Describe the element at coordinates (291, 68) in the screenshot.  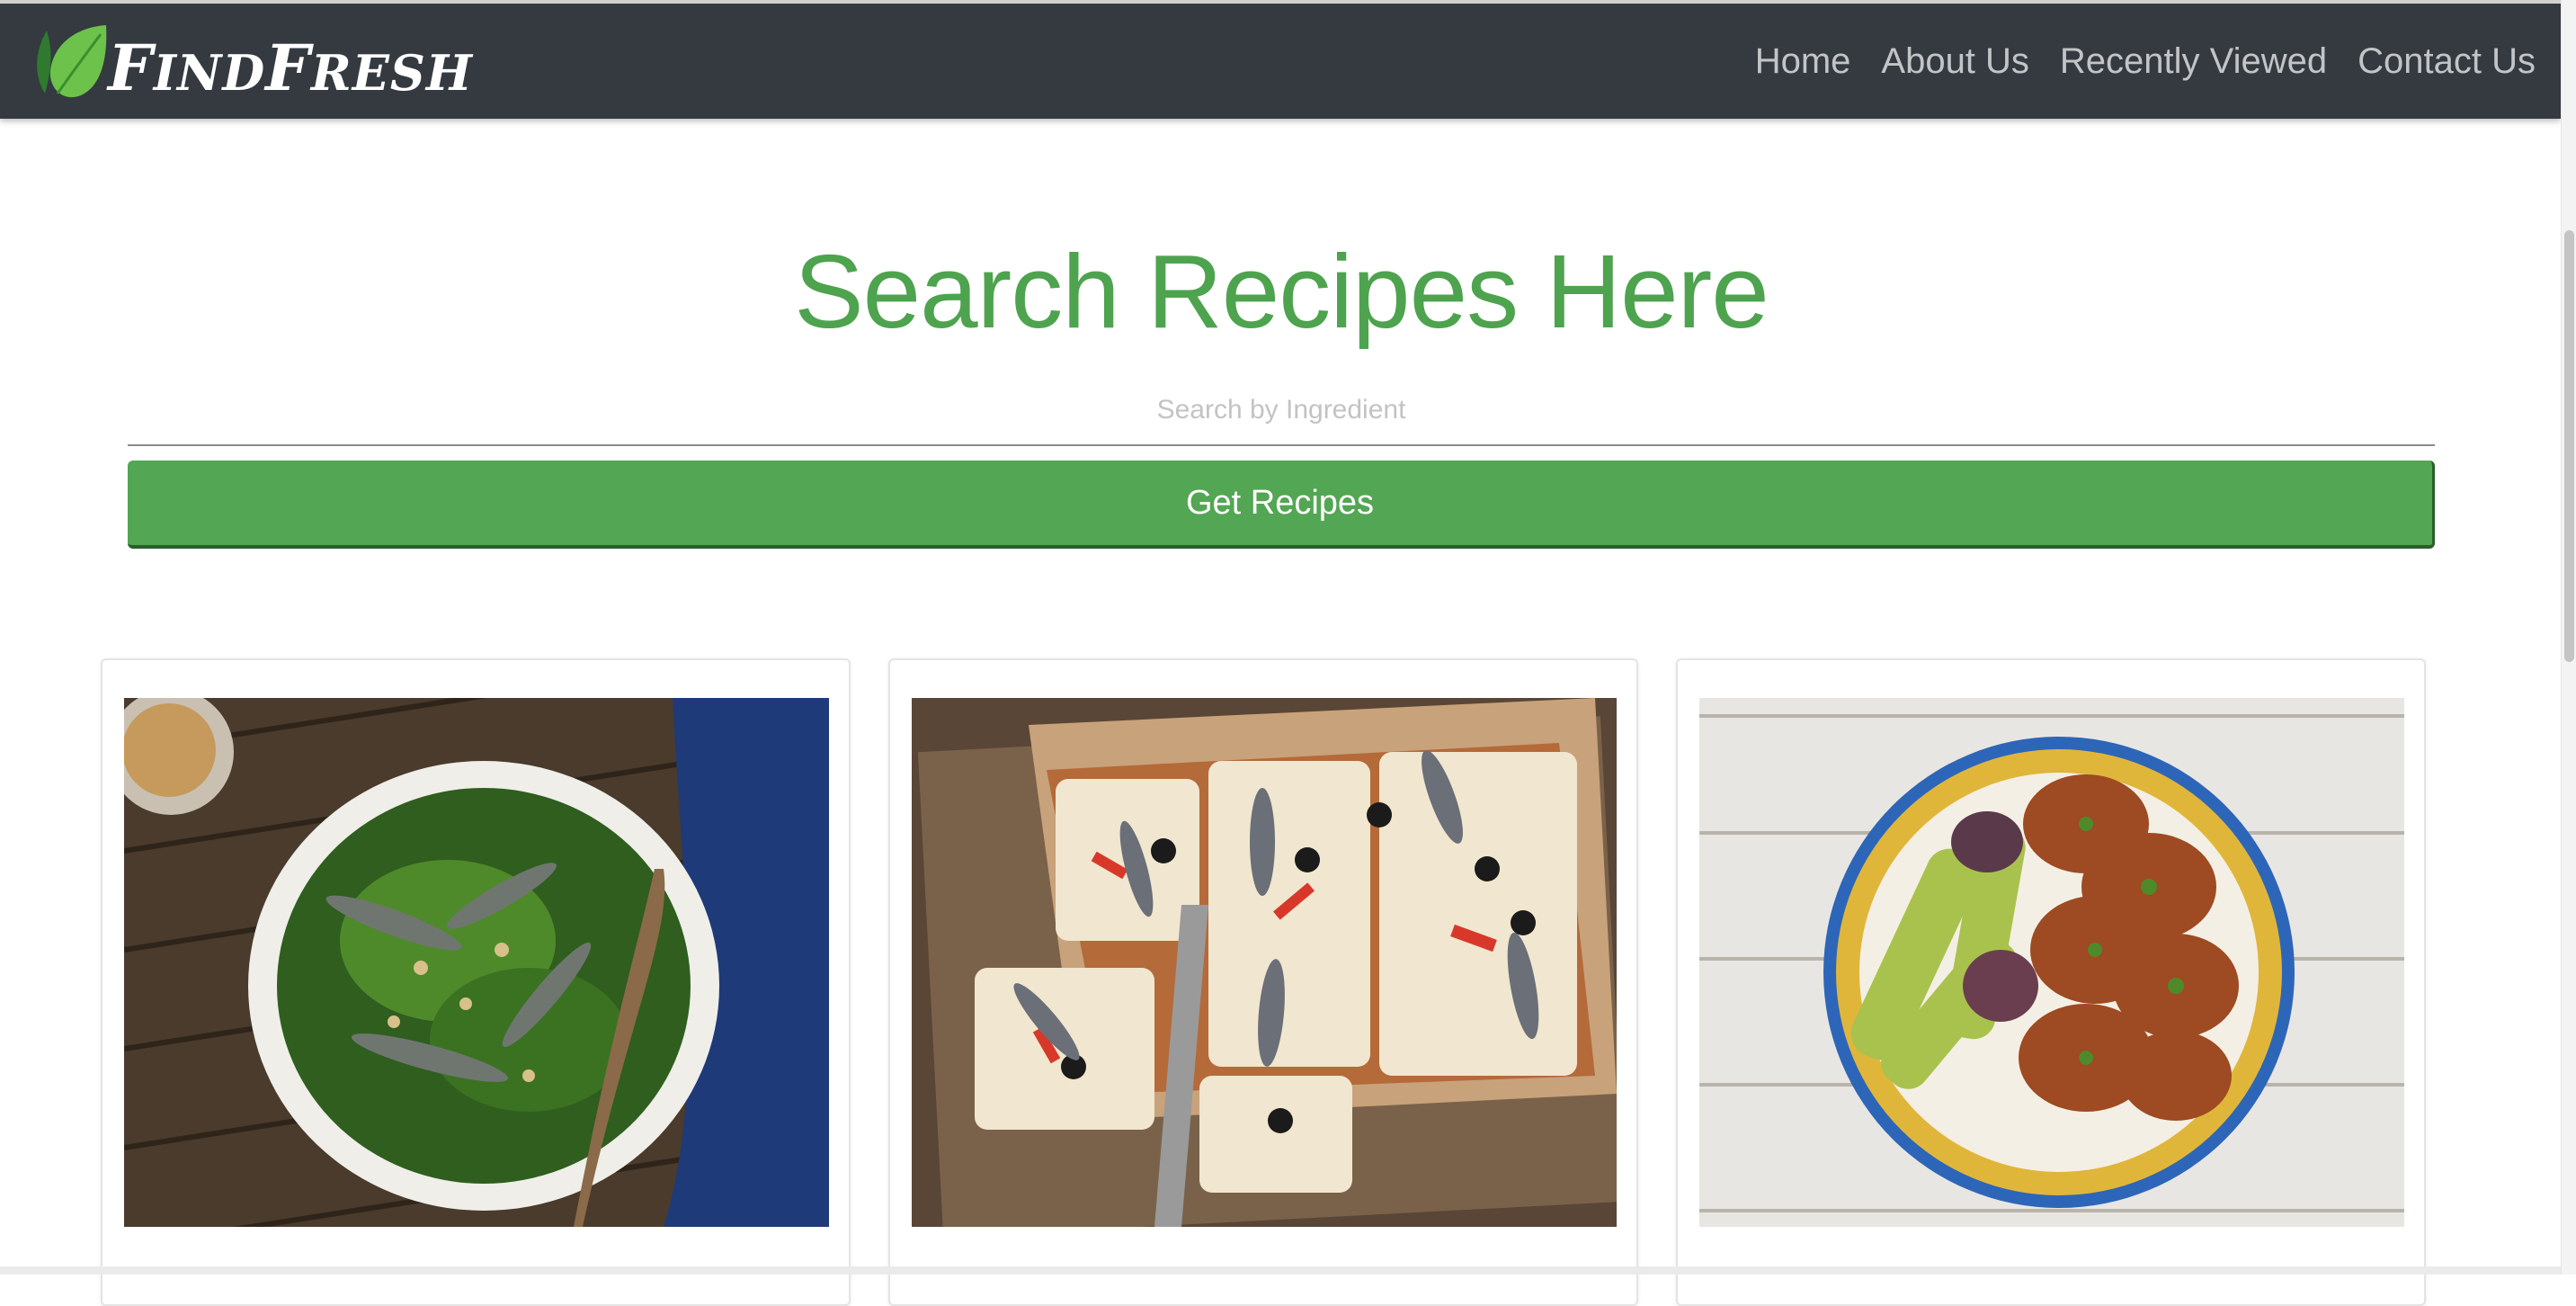
I see `brand-name: FINDFRESH` at that location.